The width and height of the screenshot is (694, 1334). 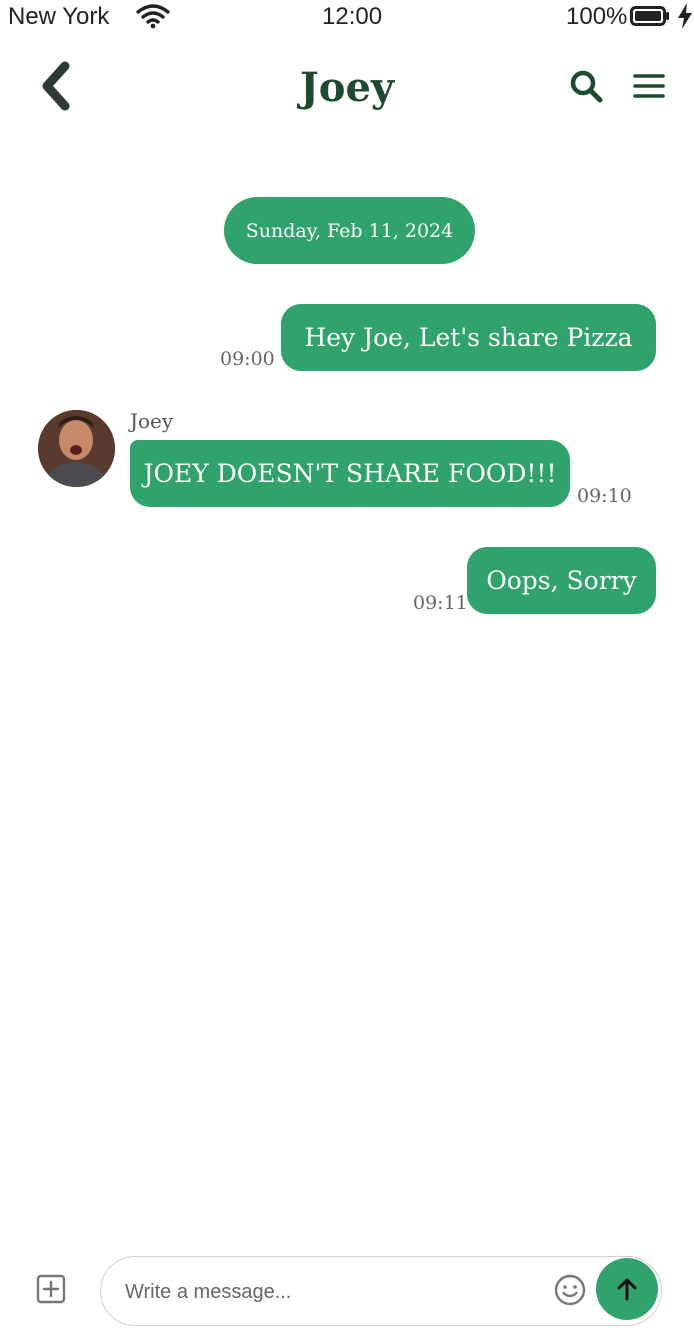 What do you see at coordinates (59, 16) in the screenshot?
I see `carrier-label: New York` at bounding box center [59, 16].